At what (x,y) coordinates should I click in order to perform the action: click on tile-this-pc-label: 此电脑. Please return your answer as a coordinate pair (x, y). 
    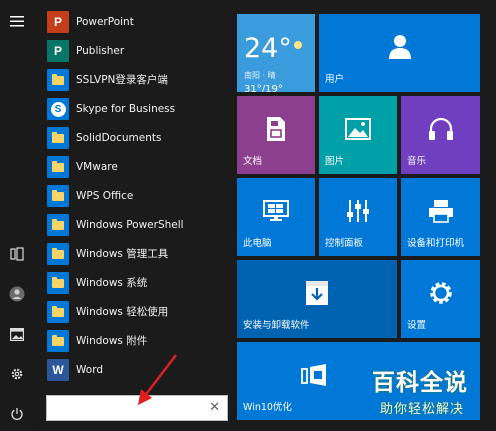
    Looking at the image, I should click on (257, 243).